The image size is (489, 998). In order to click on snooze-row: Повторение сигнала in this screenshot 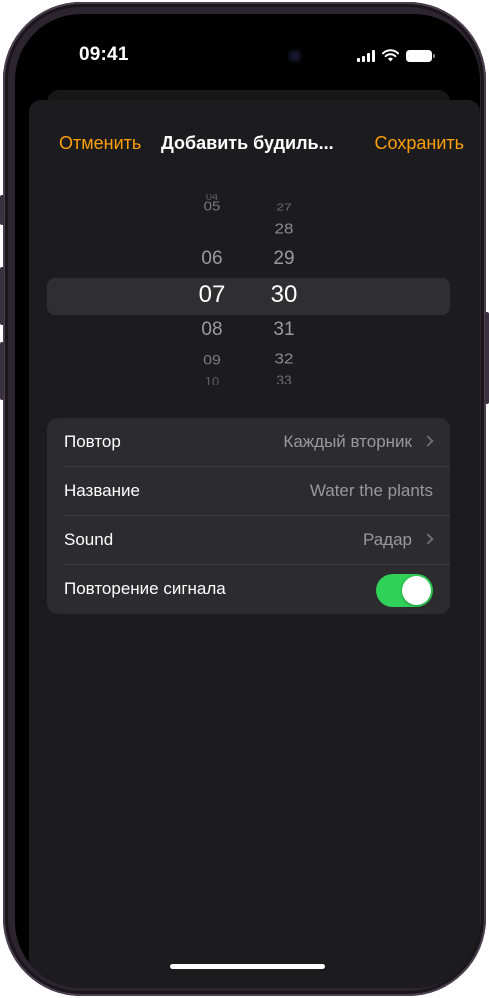, I will do `click(248, 589)`.